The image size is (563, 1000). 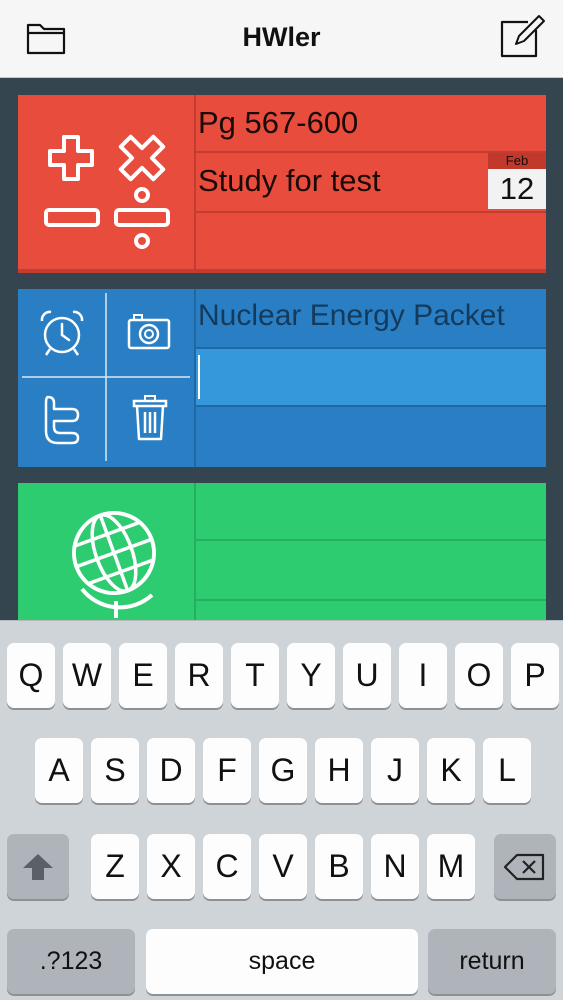 I want to click on key-i: I, so click(x=423, y=675).